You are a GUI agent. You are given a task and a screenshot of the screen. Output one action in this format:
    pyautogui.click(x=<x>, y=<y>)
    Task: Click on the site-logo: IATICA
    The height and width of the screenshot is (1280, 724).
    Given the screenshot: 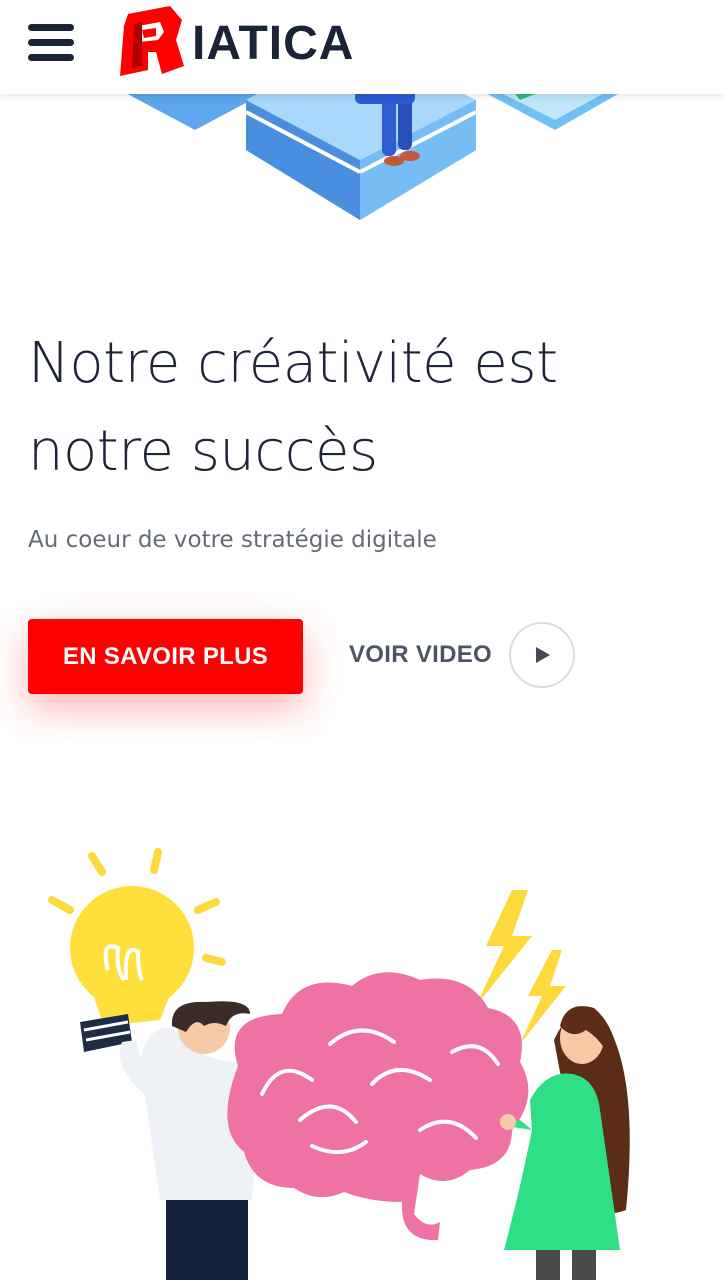 What is the action you would take?
    pyautogui.click(x=253, y=43)
    